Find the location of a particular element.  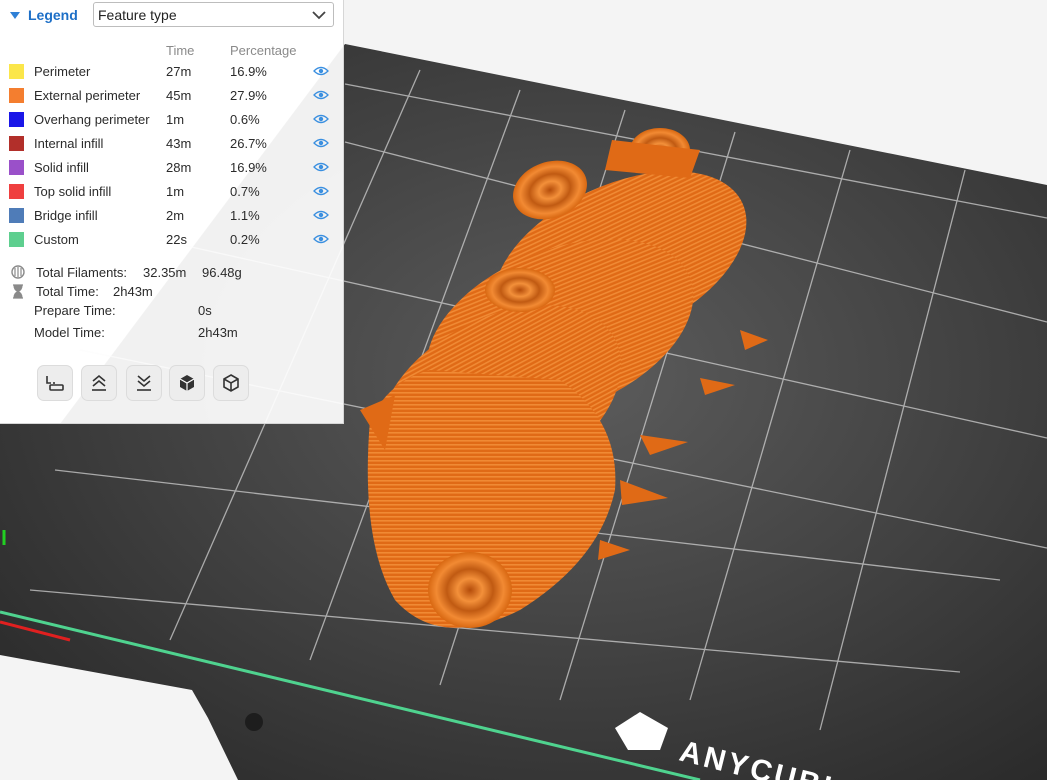

prepare-time-label: Prepare Time: is located at coordinates (75, 310).